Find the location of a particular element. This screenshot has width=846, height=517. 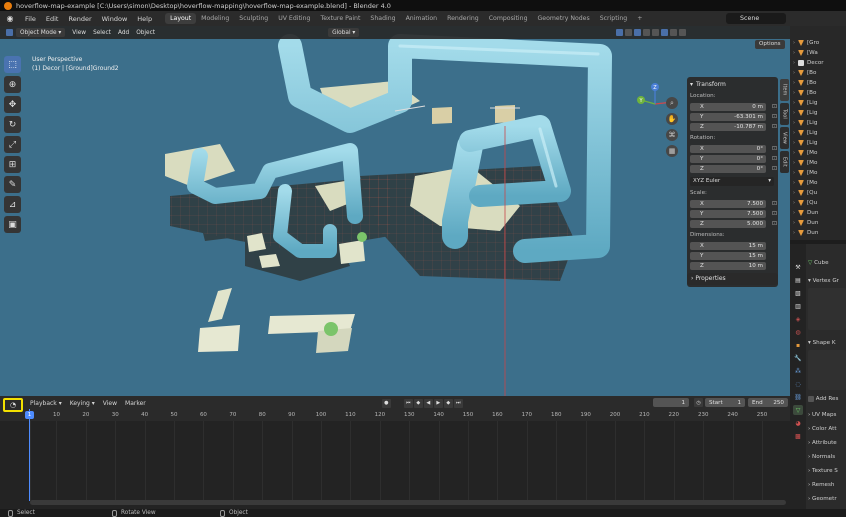

outliner-item: › Dun is located at coordinates (818, 233).